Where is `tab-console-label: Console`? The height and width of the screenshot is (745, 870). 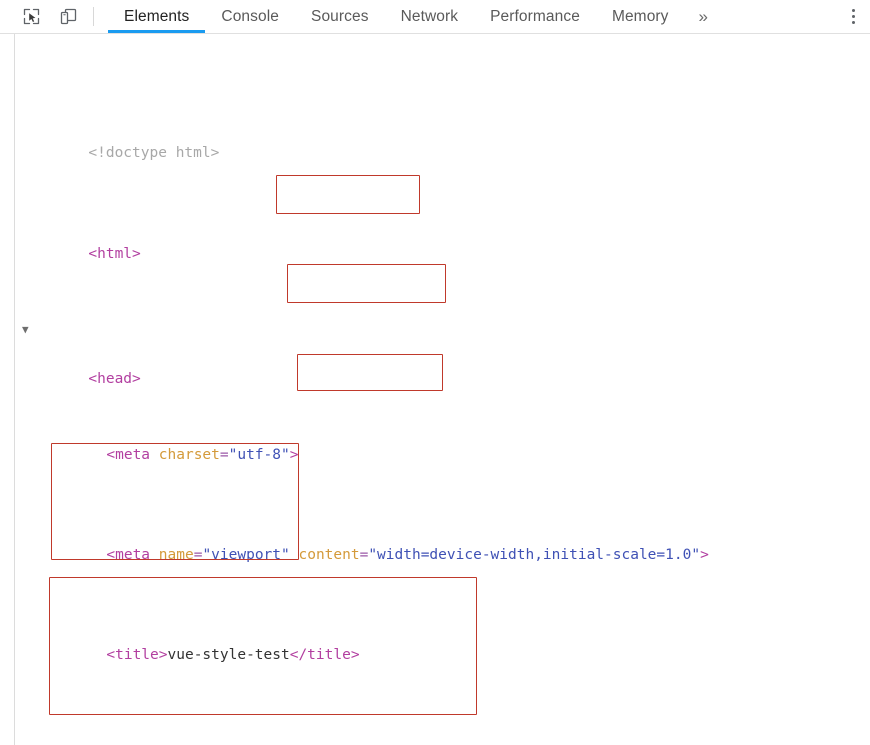
tab-console-label: Console is located at coordinates (250, 16).